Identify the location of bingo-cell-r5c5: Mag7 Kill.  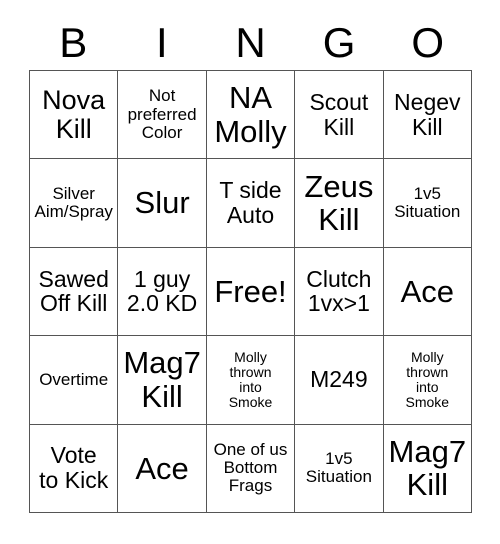
(427, 468).